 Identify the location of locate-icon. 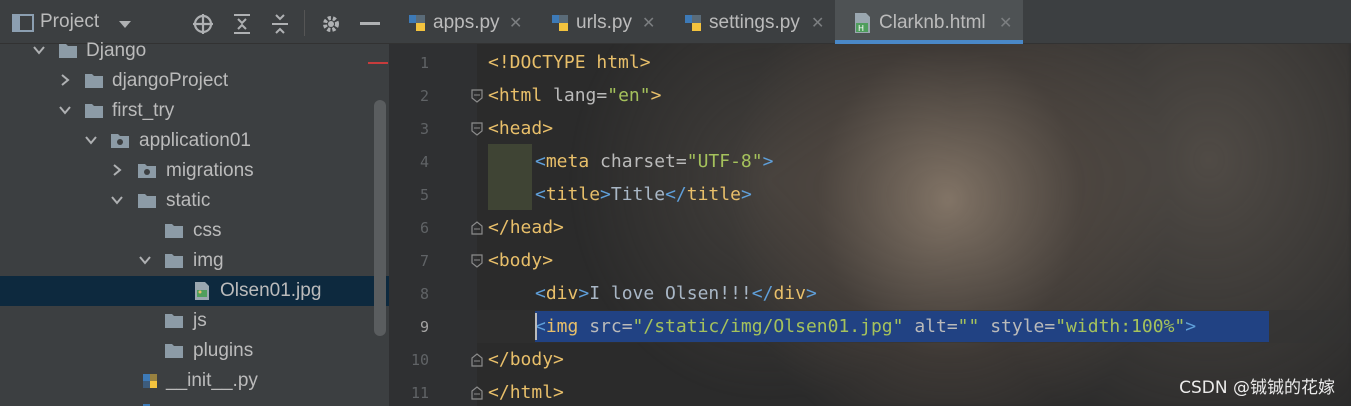
(203, 24).